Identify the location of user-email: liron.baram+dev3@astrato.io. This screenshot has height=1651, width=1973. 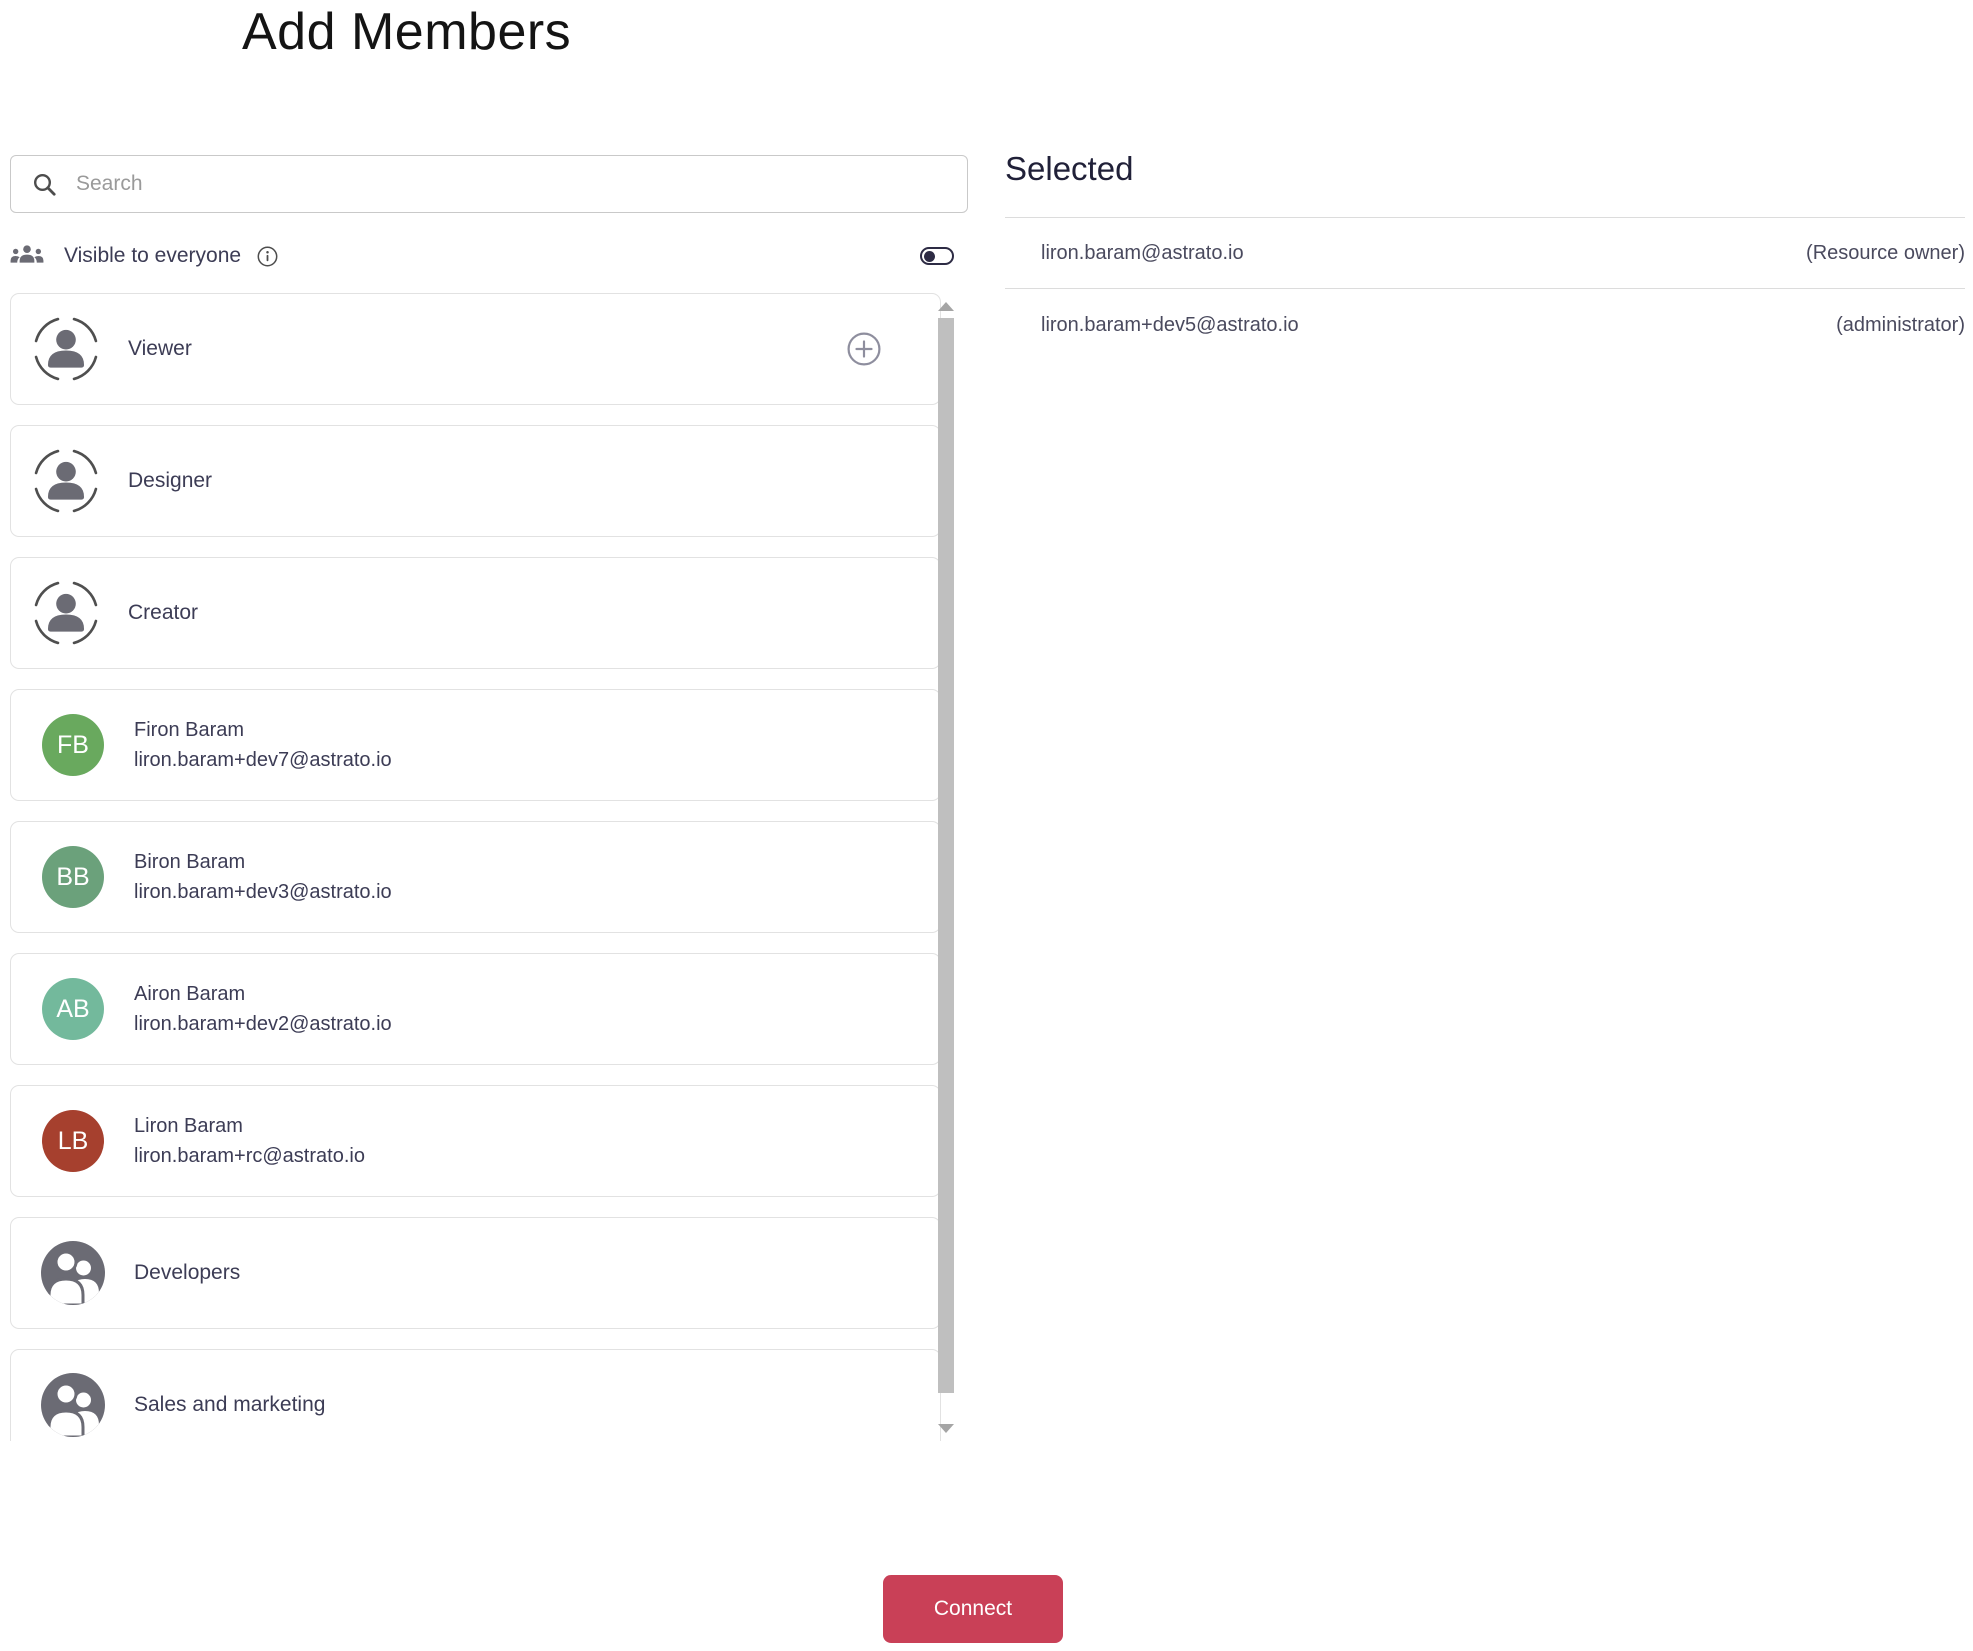
(263, 891).